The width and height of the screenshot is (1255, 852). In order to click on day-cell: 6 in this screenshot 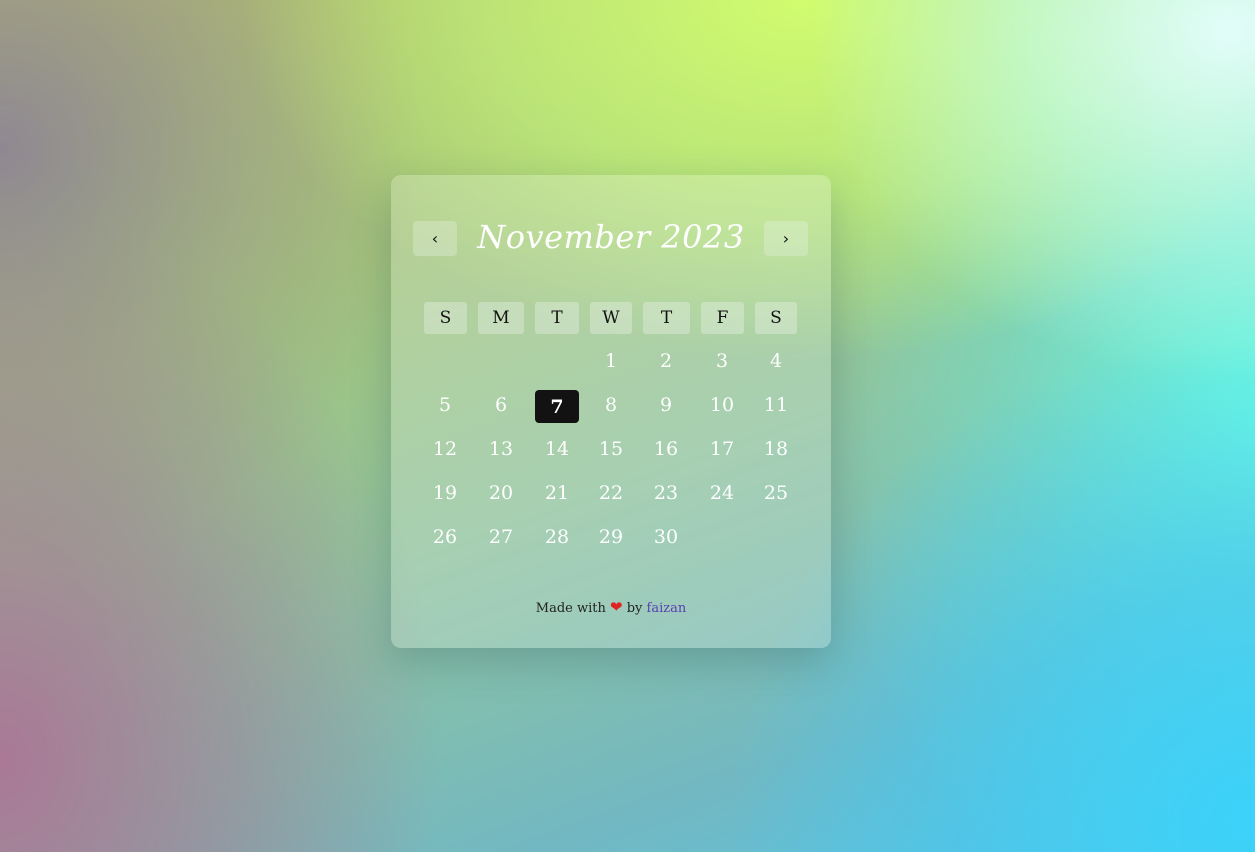, I will do `click(501, 404)`.